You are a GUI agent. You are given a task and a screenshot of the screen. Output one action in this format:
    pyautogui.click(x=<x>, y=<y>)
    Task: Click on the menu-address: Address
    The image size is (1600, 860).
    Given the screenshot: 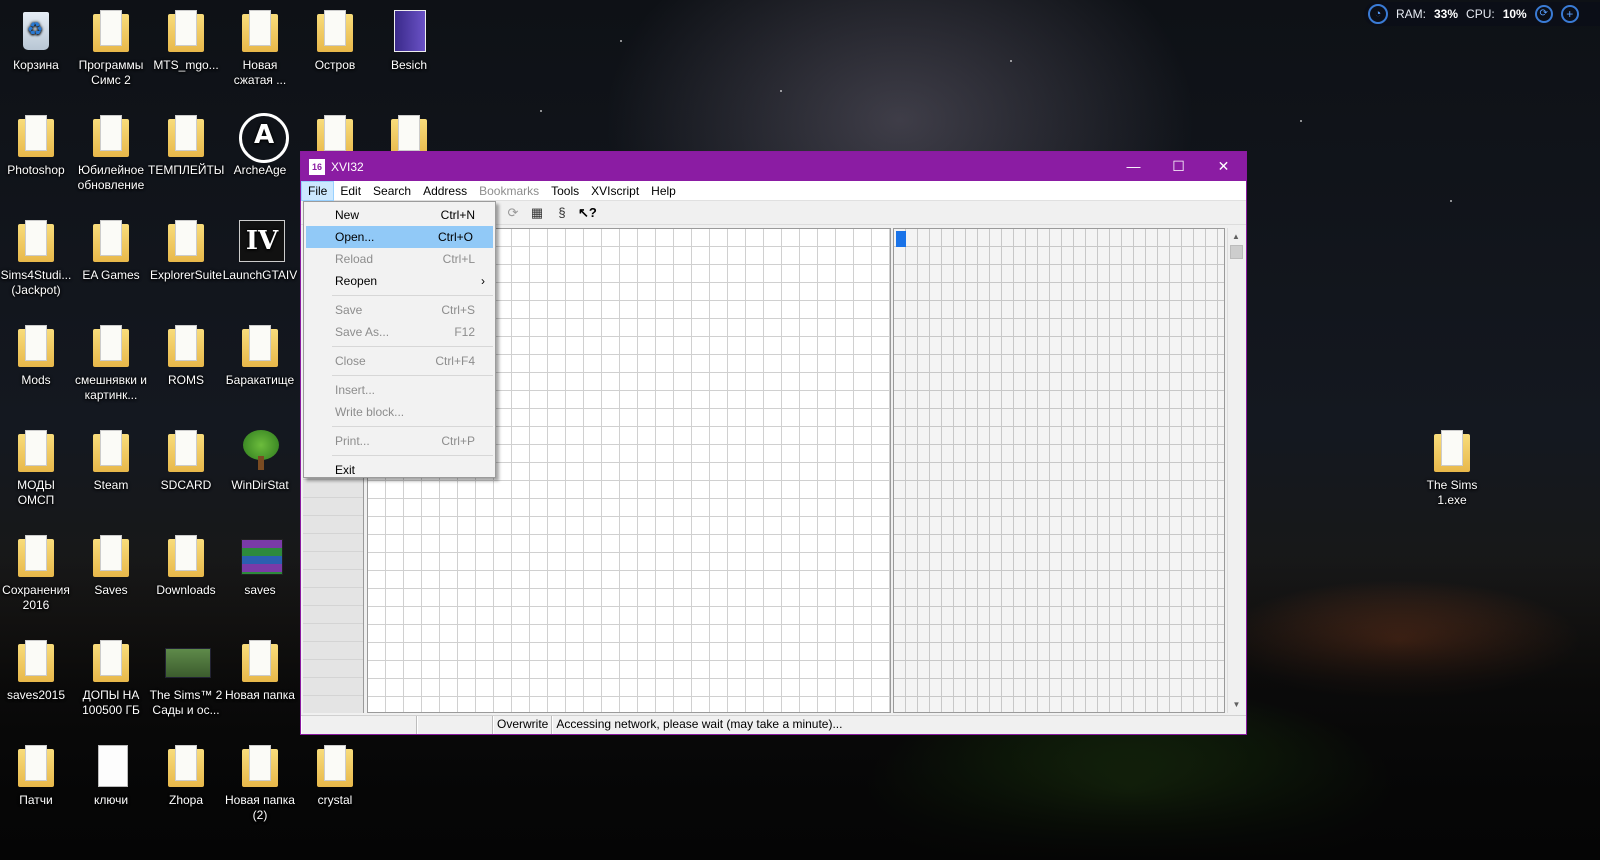 What is the action you would take?
    pyautogui.click(x=445, y=191)
    